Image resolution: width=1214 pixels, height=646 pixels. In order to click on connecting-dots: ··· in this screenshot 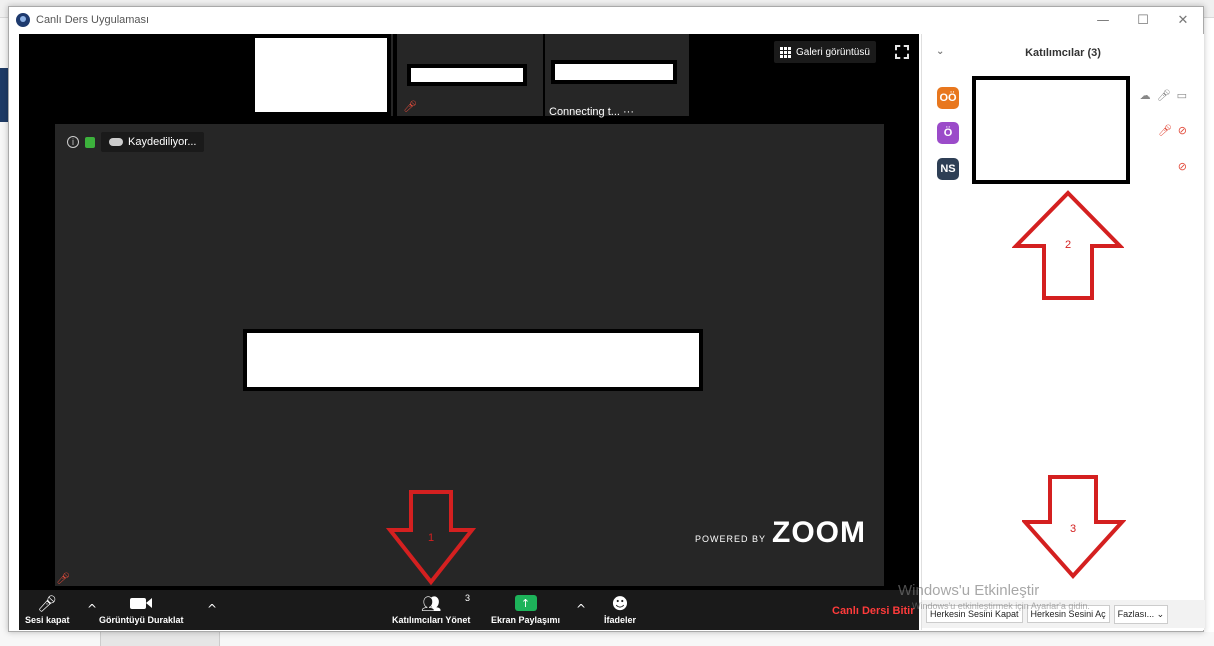, I will do `click(628, 112)`.